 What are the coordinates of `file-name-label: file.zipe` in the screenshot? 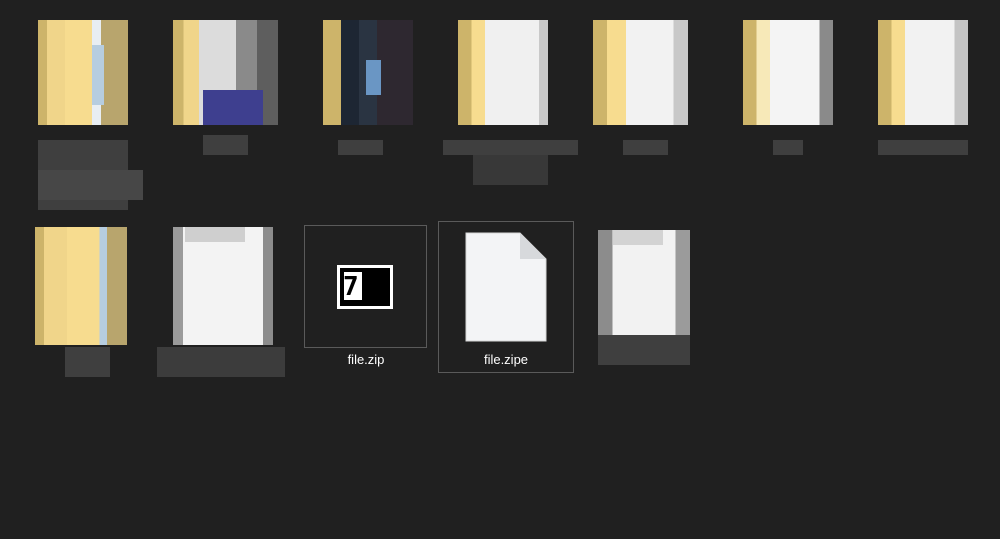 It's located at (506, 359).